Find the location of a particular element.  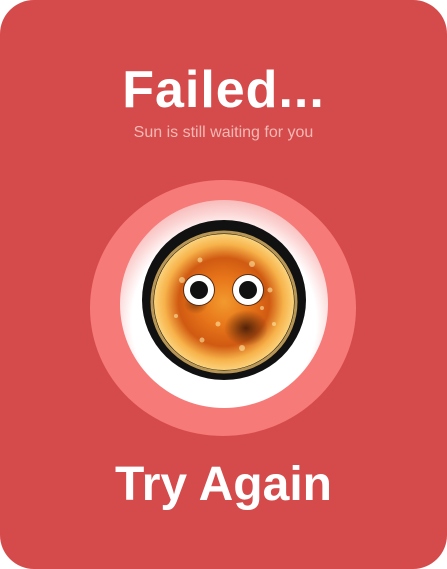

right-pupil is located at coordinates (248, 290).